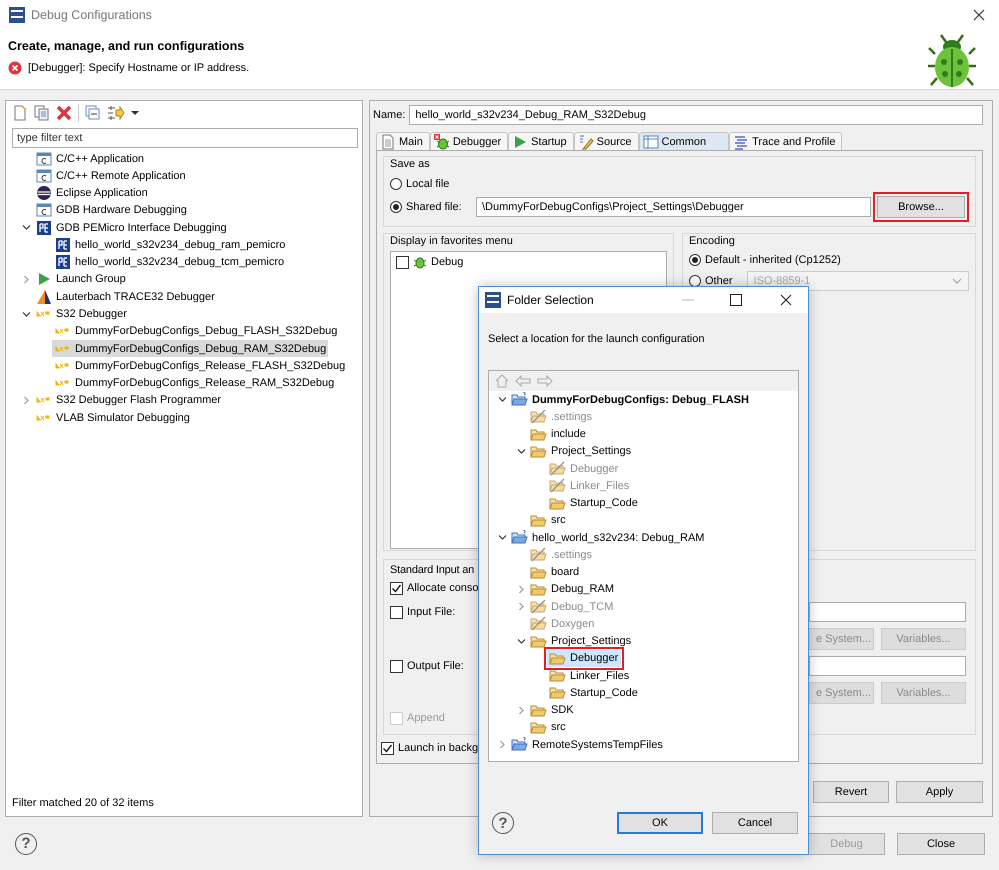 This screenshot has height=870, width=999. Describe the element at coordinates (696, 115) in the screenshot. I see `name-field: hello_world_s32v234_Debug_RAM_S32Debug` at that location.